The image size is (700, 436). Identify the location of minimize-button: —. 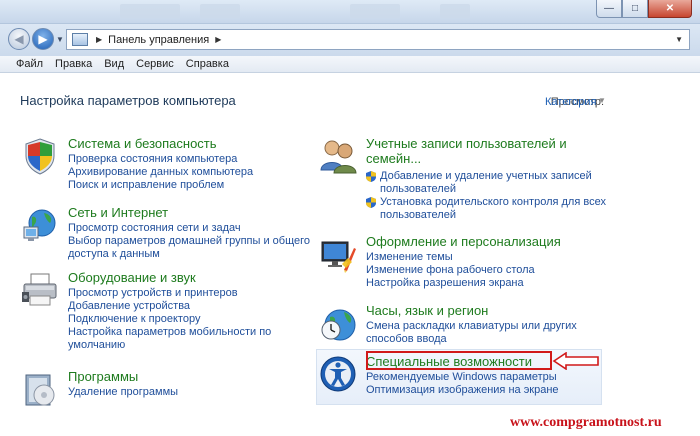
(609, 9).